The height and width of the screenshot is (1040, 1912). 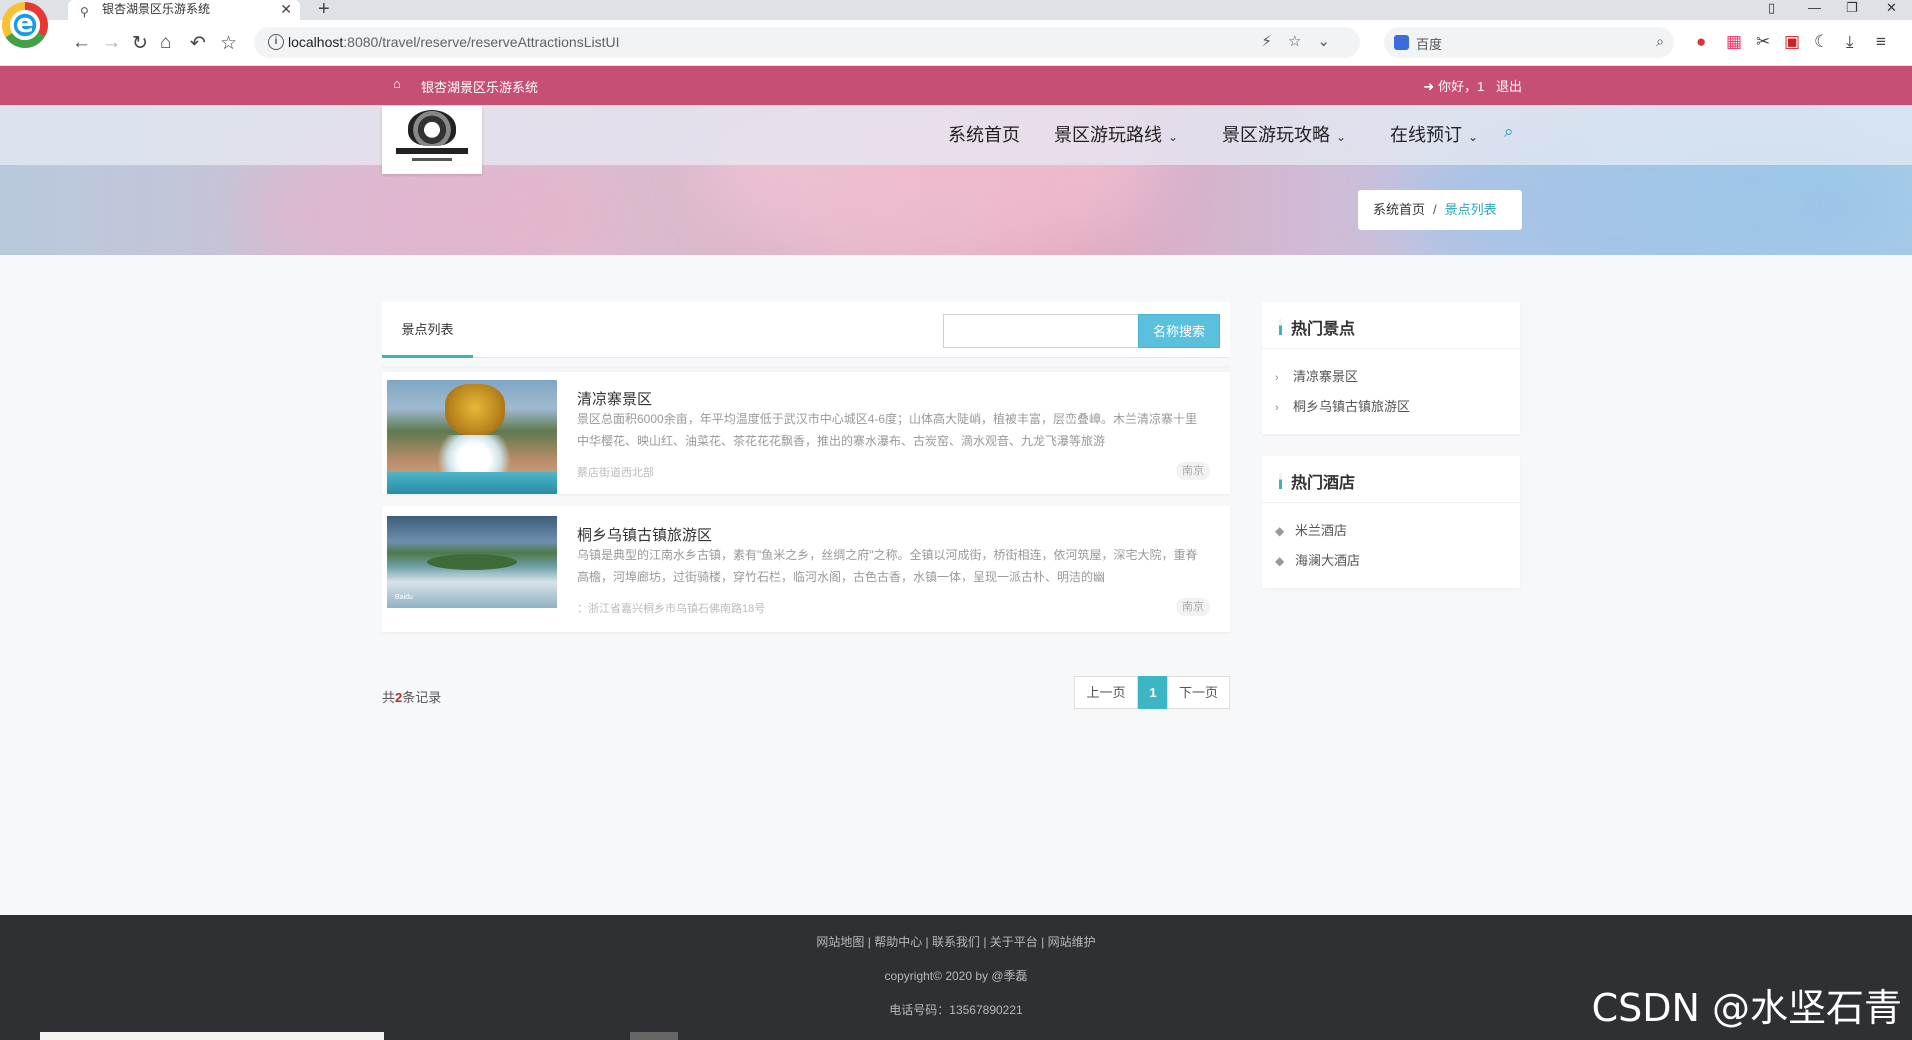 I want to click on reload-icon: ↻, so click(x=140, y=43).